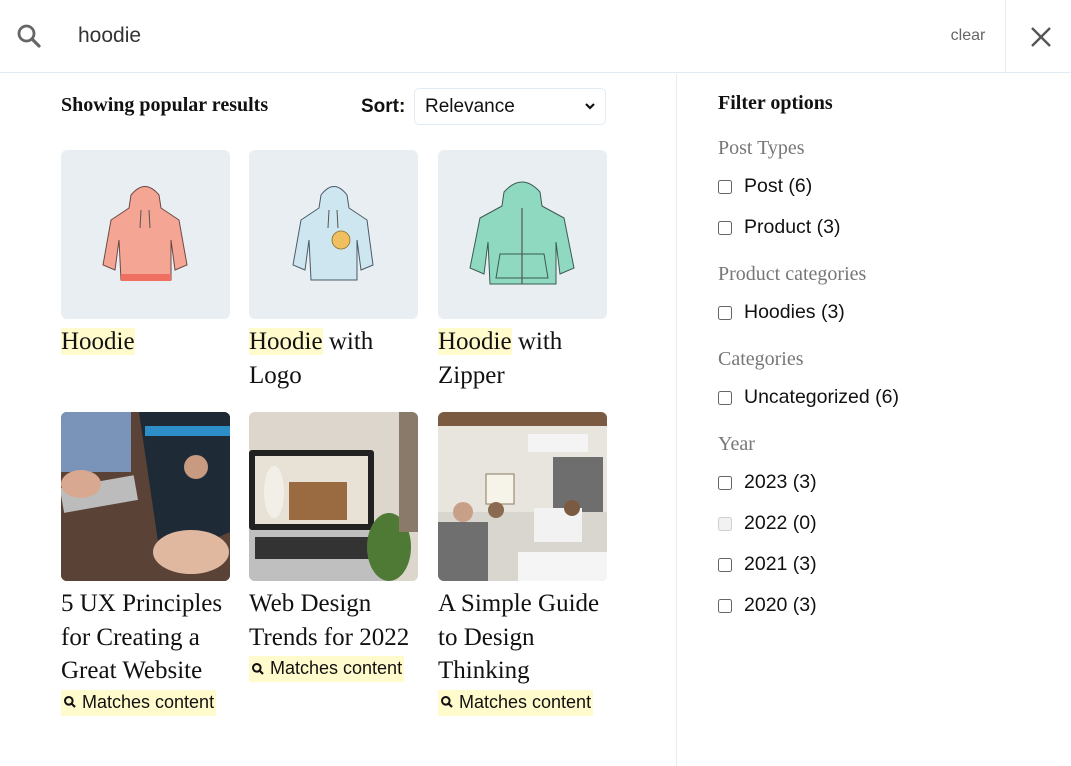 Image resolution: width=1071 pixels, height=766 pixels. Describe the element at coordinates (488, 36) in the screenshot. I see `search-input` at that location.